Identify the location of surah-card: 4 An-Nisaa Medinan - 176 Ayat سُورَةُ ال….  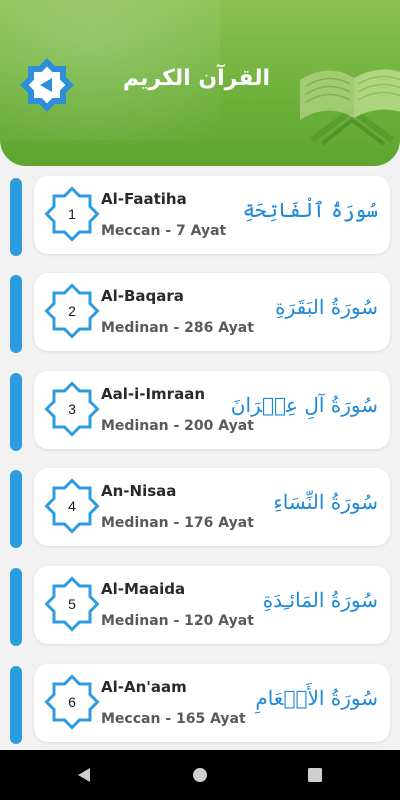
(212, 507).